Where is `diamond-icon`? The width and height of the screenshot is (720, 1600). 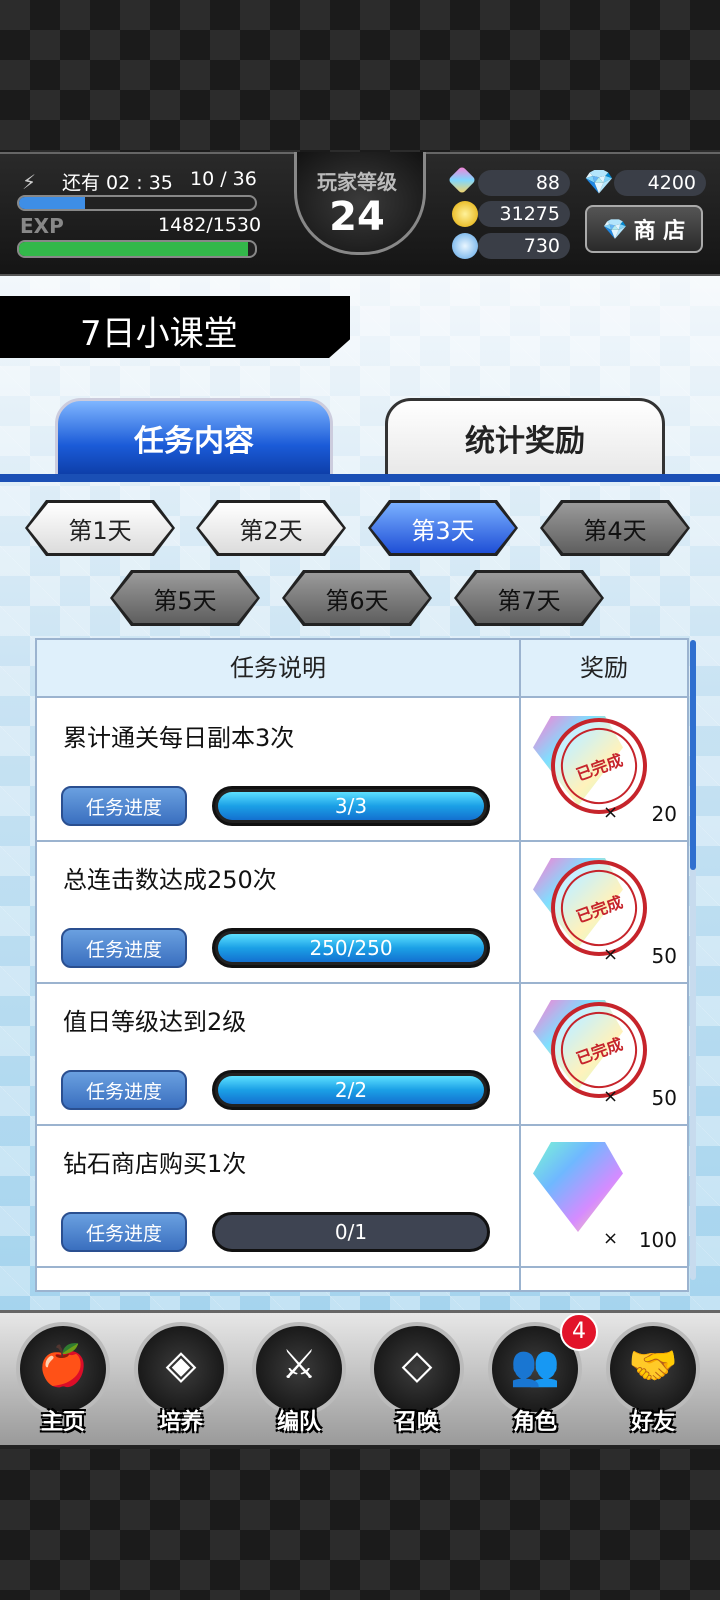
diamond-icon is located at coordinates (578, 1187).